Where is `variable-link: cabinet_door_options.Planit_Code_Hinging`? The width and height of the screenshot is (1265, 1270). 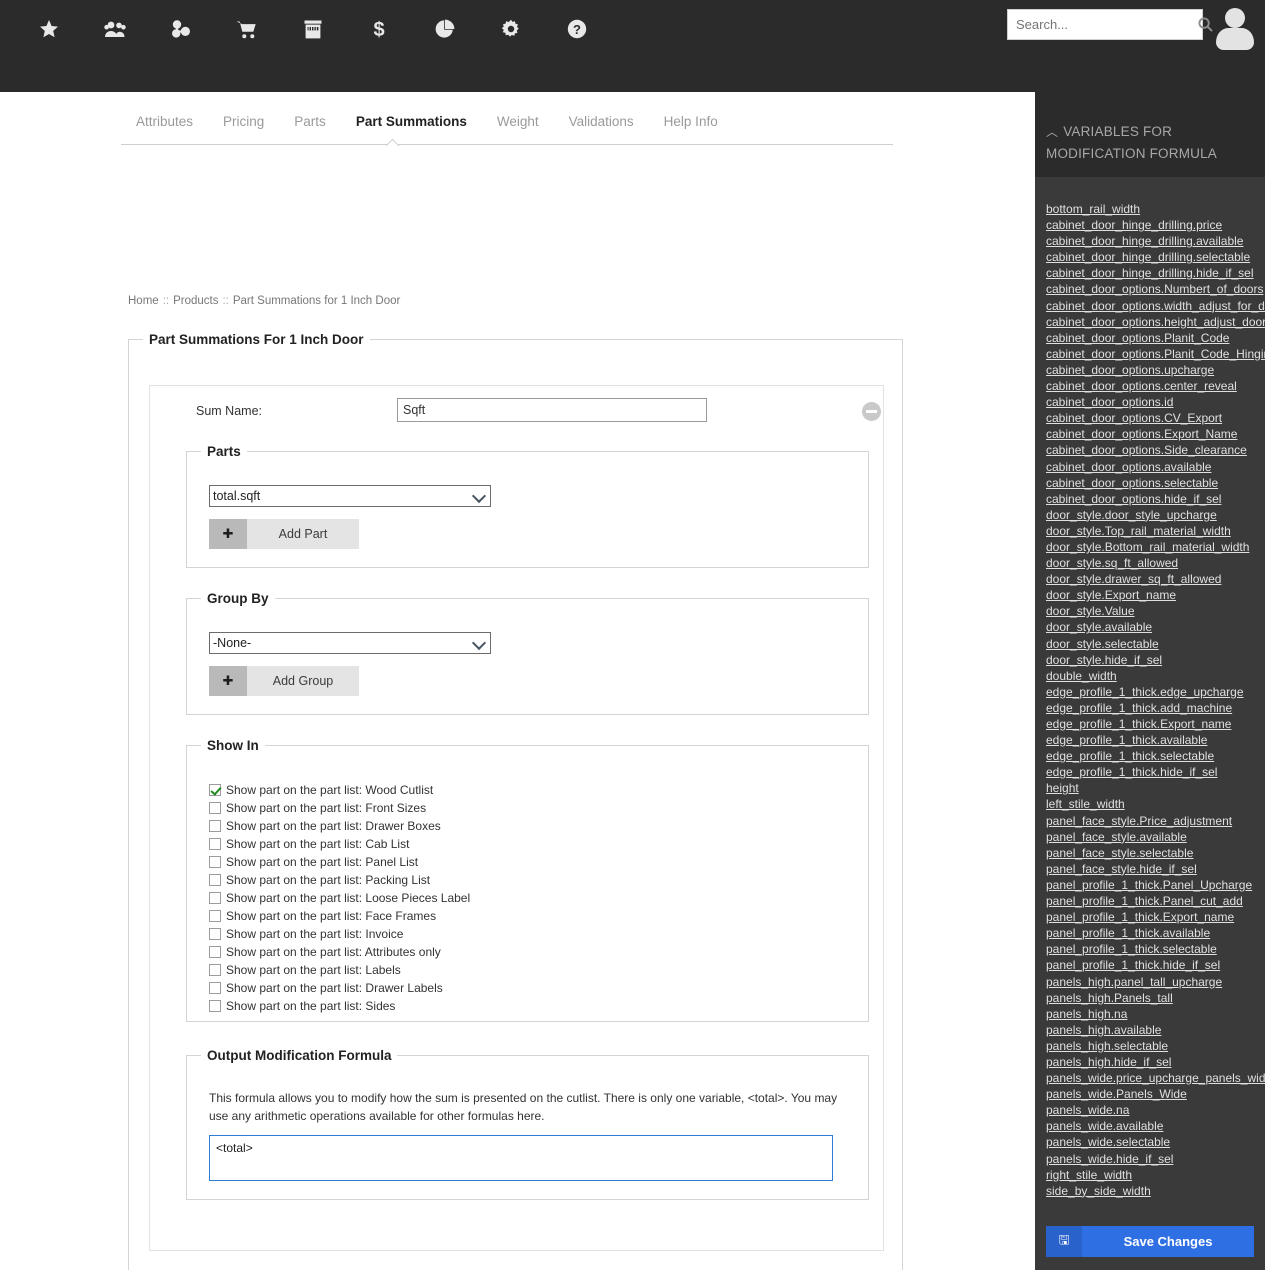 variable-link: cabinet_door_options.Planit_Code_Hinging is located at coordinates (1150, 354).